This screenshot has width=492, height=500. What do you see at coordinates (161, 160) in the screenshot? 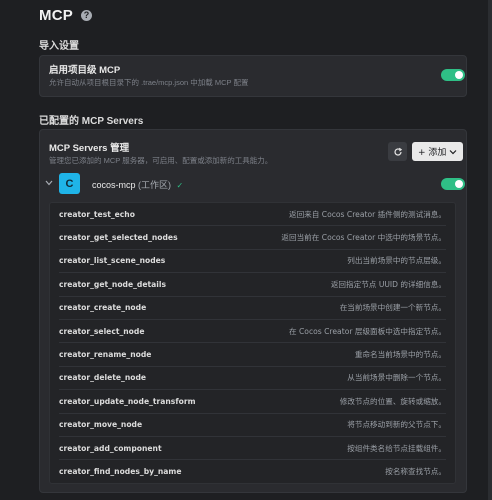
I see `servers-manage-description: 管理您已添加的 MCP 服务器，可启用、配置或添加新的工具能力。` at bounding box center [161, 160].